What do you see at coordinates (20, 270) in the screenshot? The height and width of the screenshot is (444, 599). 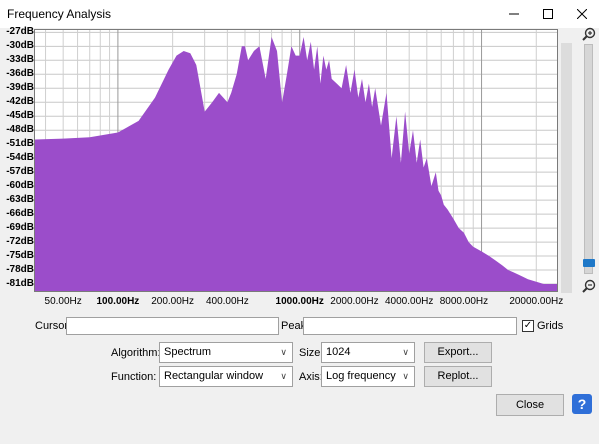 I see `y-tick-label: -78dB` at bounding box center [20, 270].